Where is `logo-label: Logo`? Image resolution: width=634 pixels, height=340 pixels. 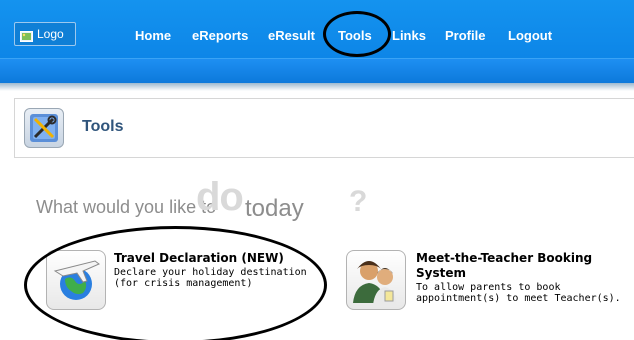
logo-label: Logo is located at coordinates (50, 34).